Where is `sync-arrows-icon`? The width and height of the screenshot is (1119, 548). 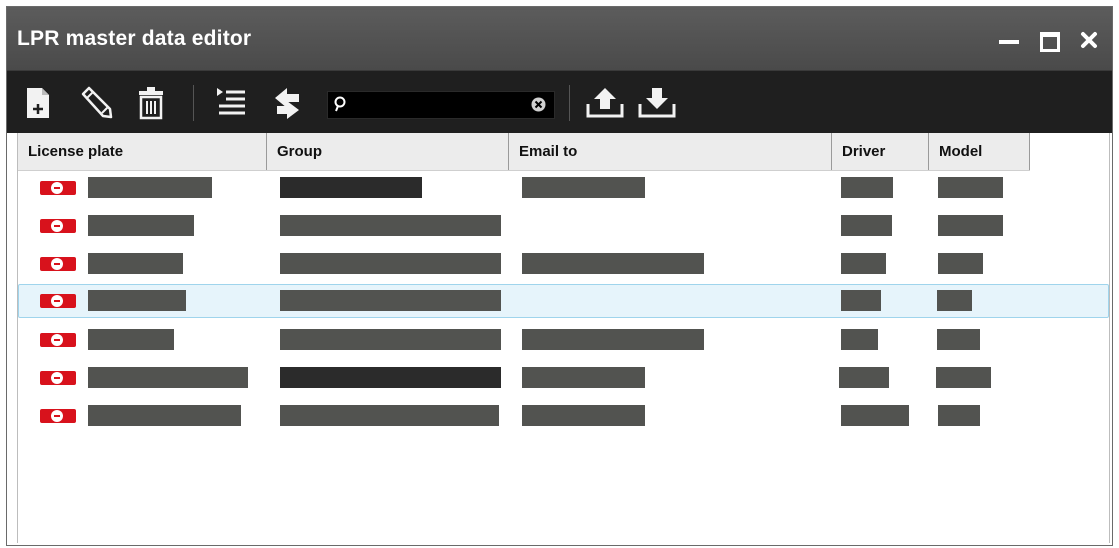 sync-arrows-icon is located at coordinates (287, 103).